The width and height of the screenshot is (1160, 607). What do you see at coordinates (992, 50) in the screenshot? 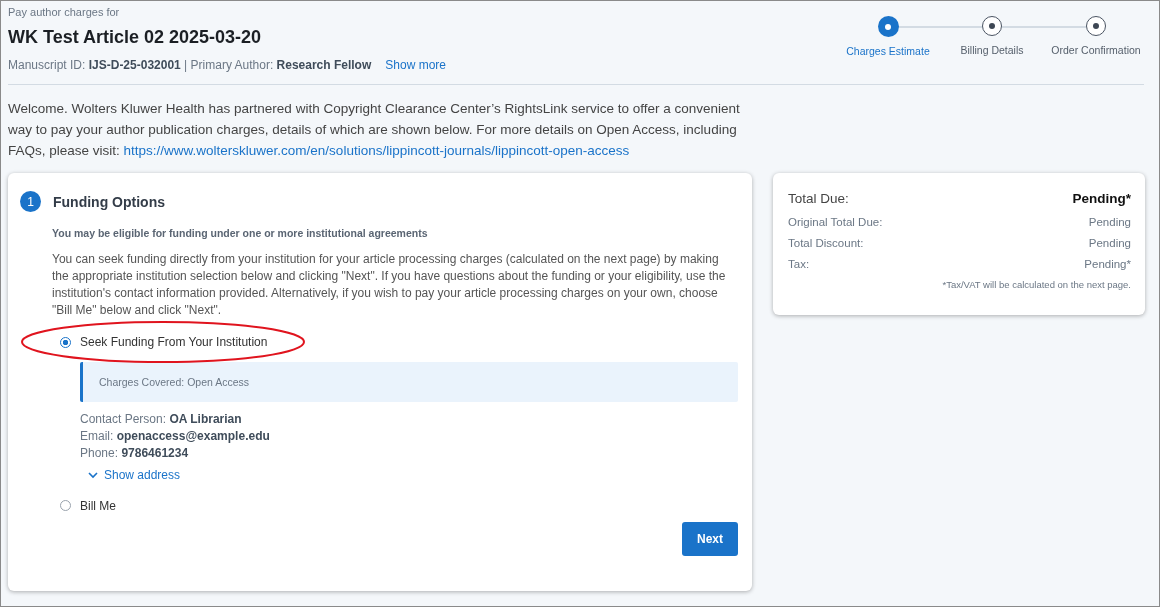
I see `step-label: Billing Details` at bounding box center [992, 50].